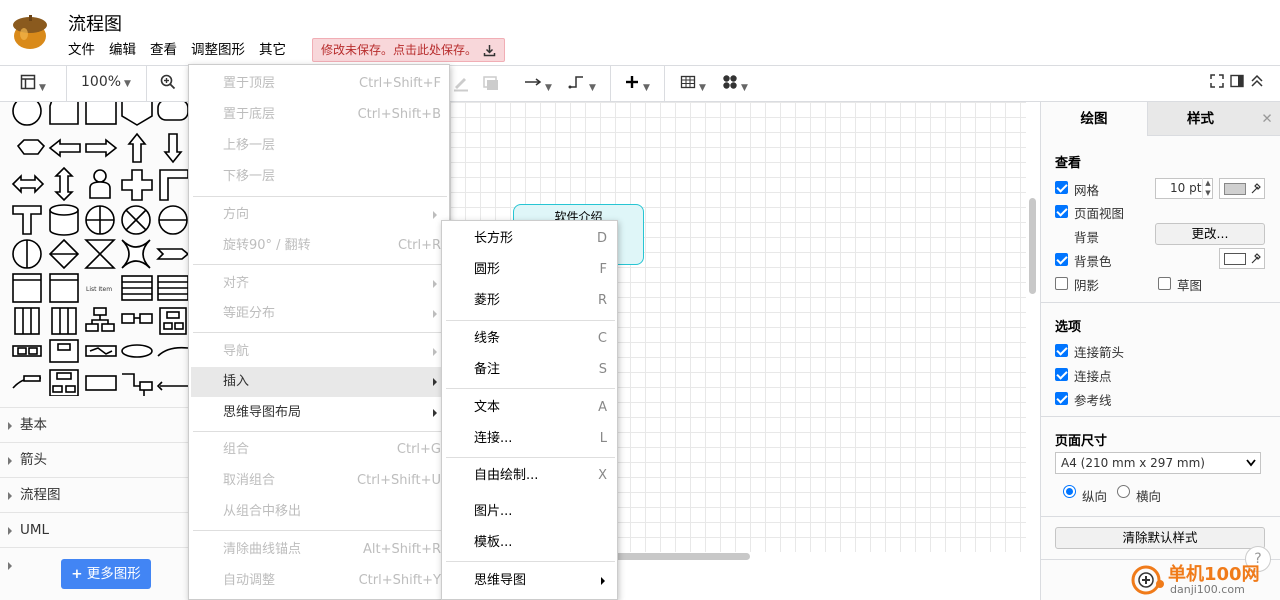 This screenshot has height=600, width=1280. Describe the element at coordinates (95, 23) in the screenshot. I see `document-title: 流程图` at that location.